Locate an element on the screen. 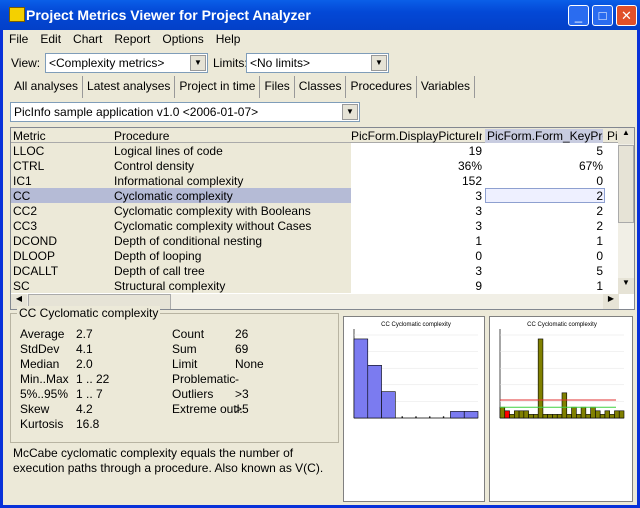  view-select: <Complexity metrics> ▼ is located at coordinates (126, 63).